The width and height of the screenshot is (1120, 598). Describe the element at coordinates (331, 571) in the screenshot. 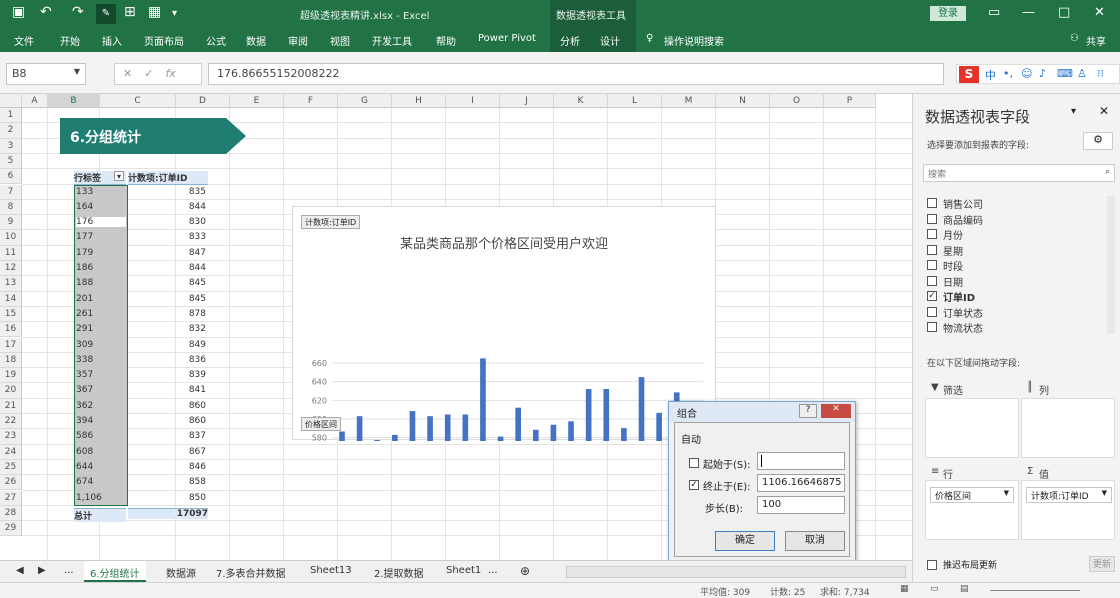

I see `sheet-tab-sheet13: Sheet13` at that location.